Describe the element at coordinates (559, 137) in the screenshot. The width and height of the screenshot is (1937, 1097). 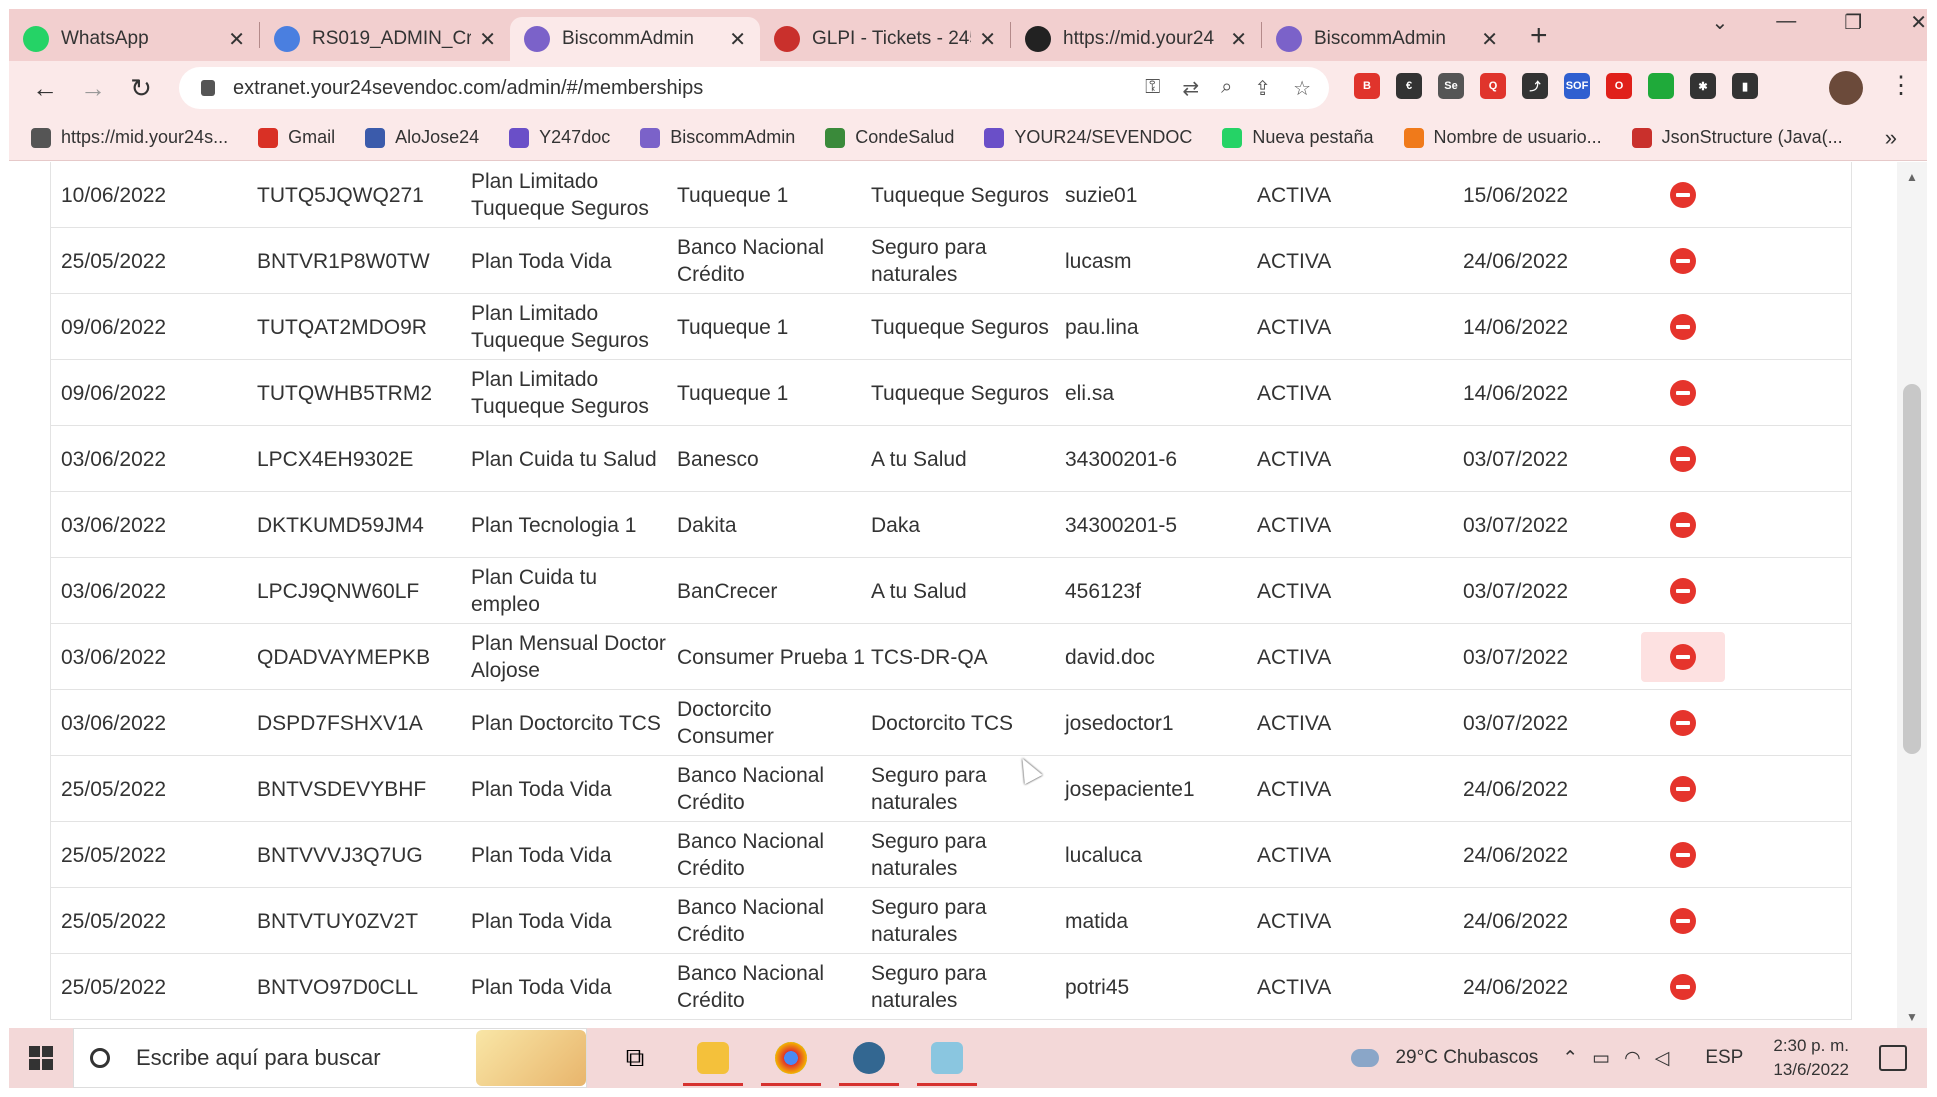
I see `bookmark-item: Y247doc` at that location.